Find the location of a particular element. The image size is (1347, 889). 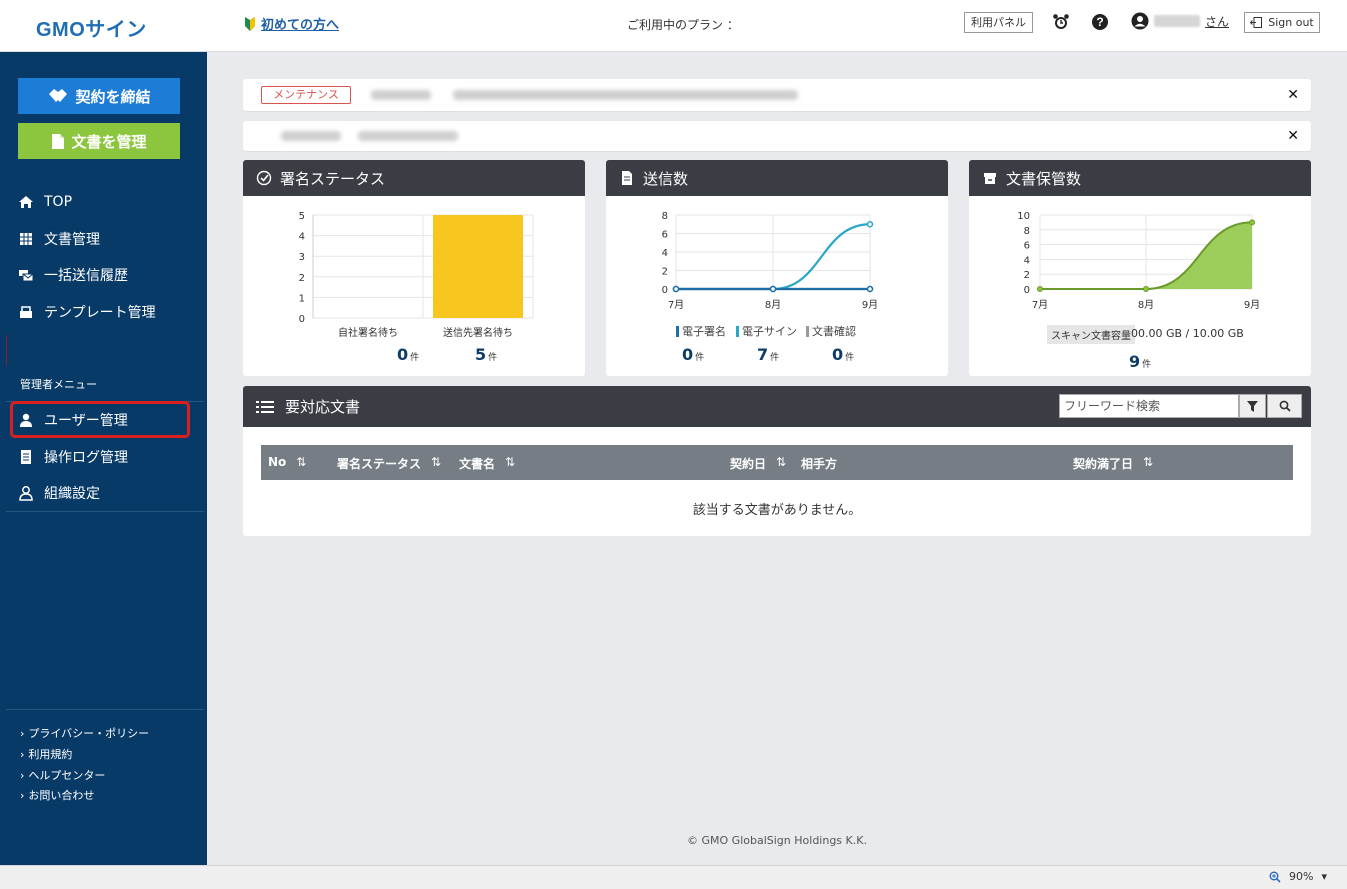

contact-link: › お問い合わせ is located at coordinates (57, 795).